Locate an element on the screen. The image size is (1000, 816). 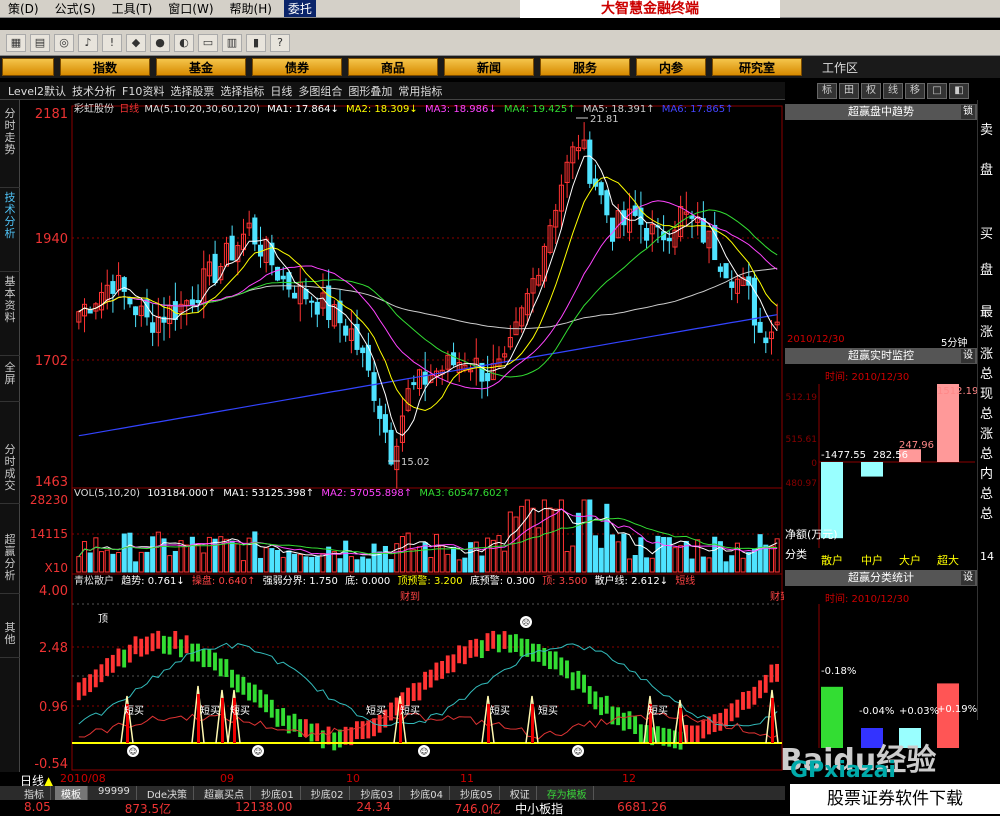
nav-button-prev is located at coordinates (28, 67).